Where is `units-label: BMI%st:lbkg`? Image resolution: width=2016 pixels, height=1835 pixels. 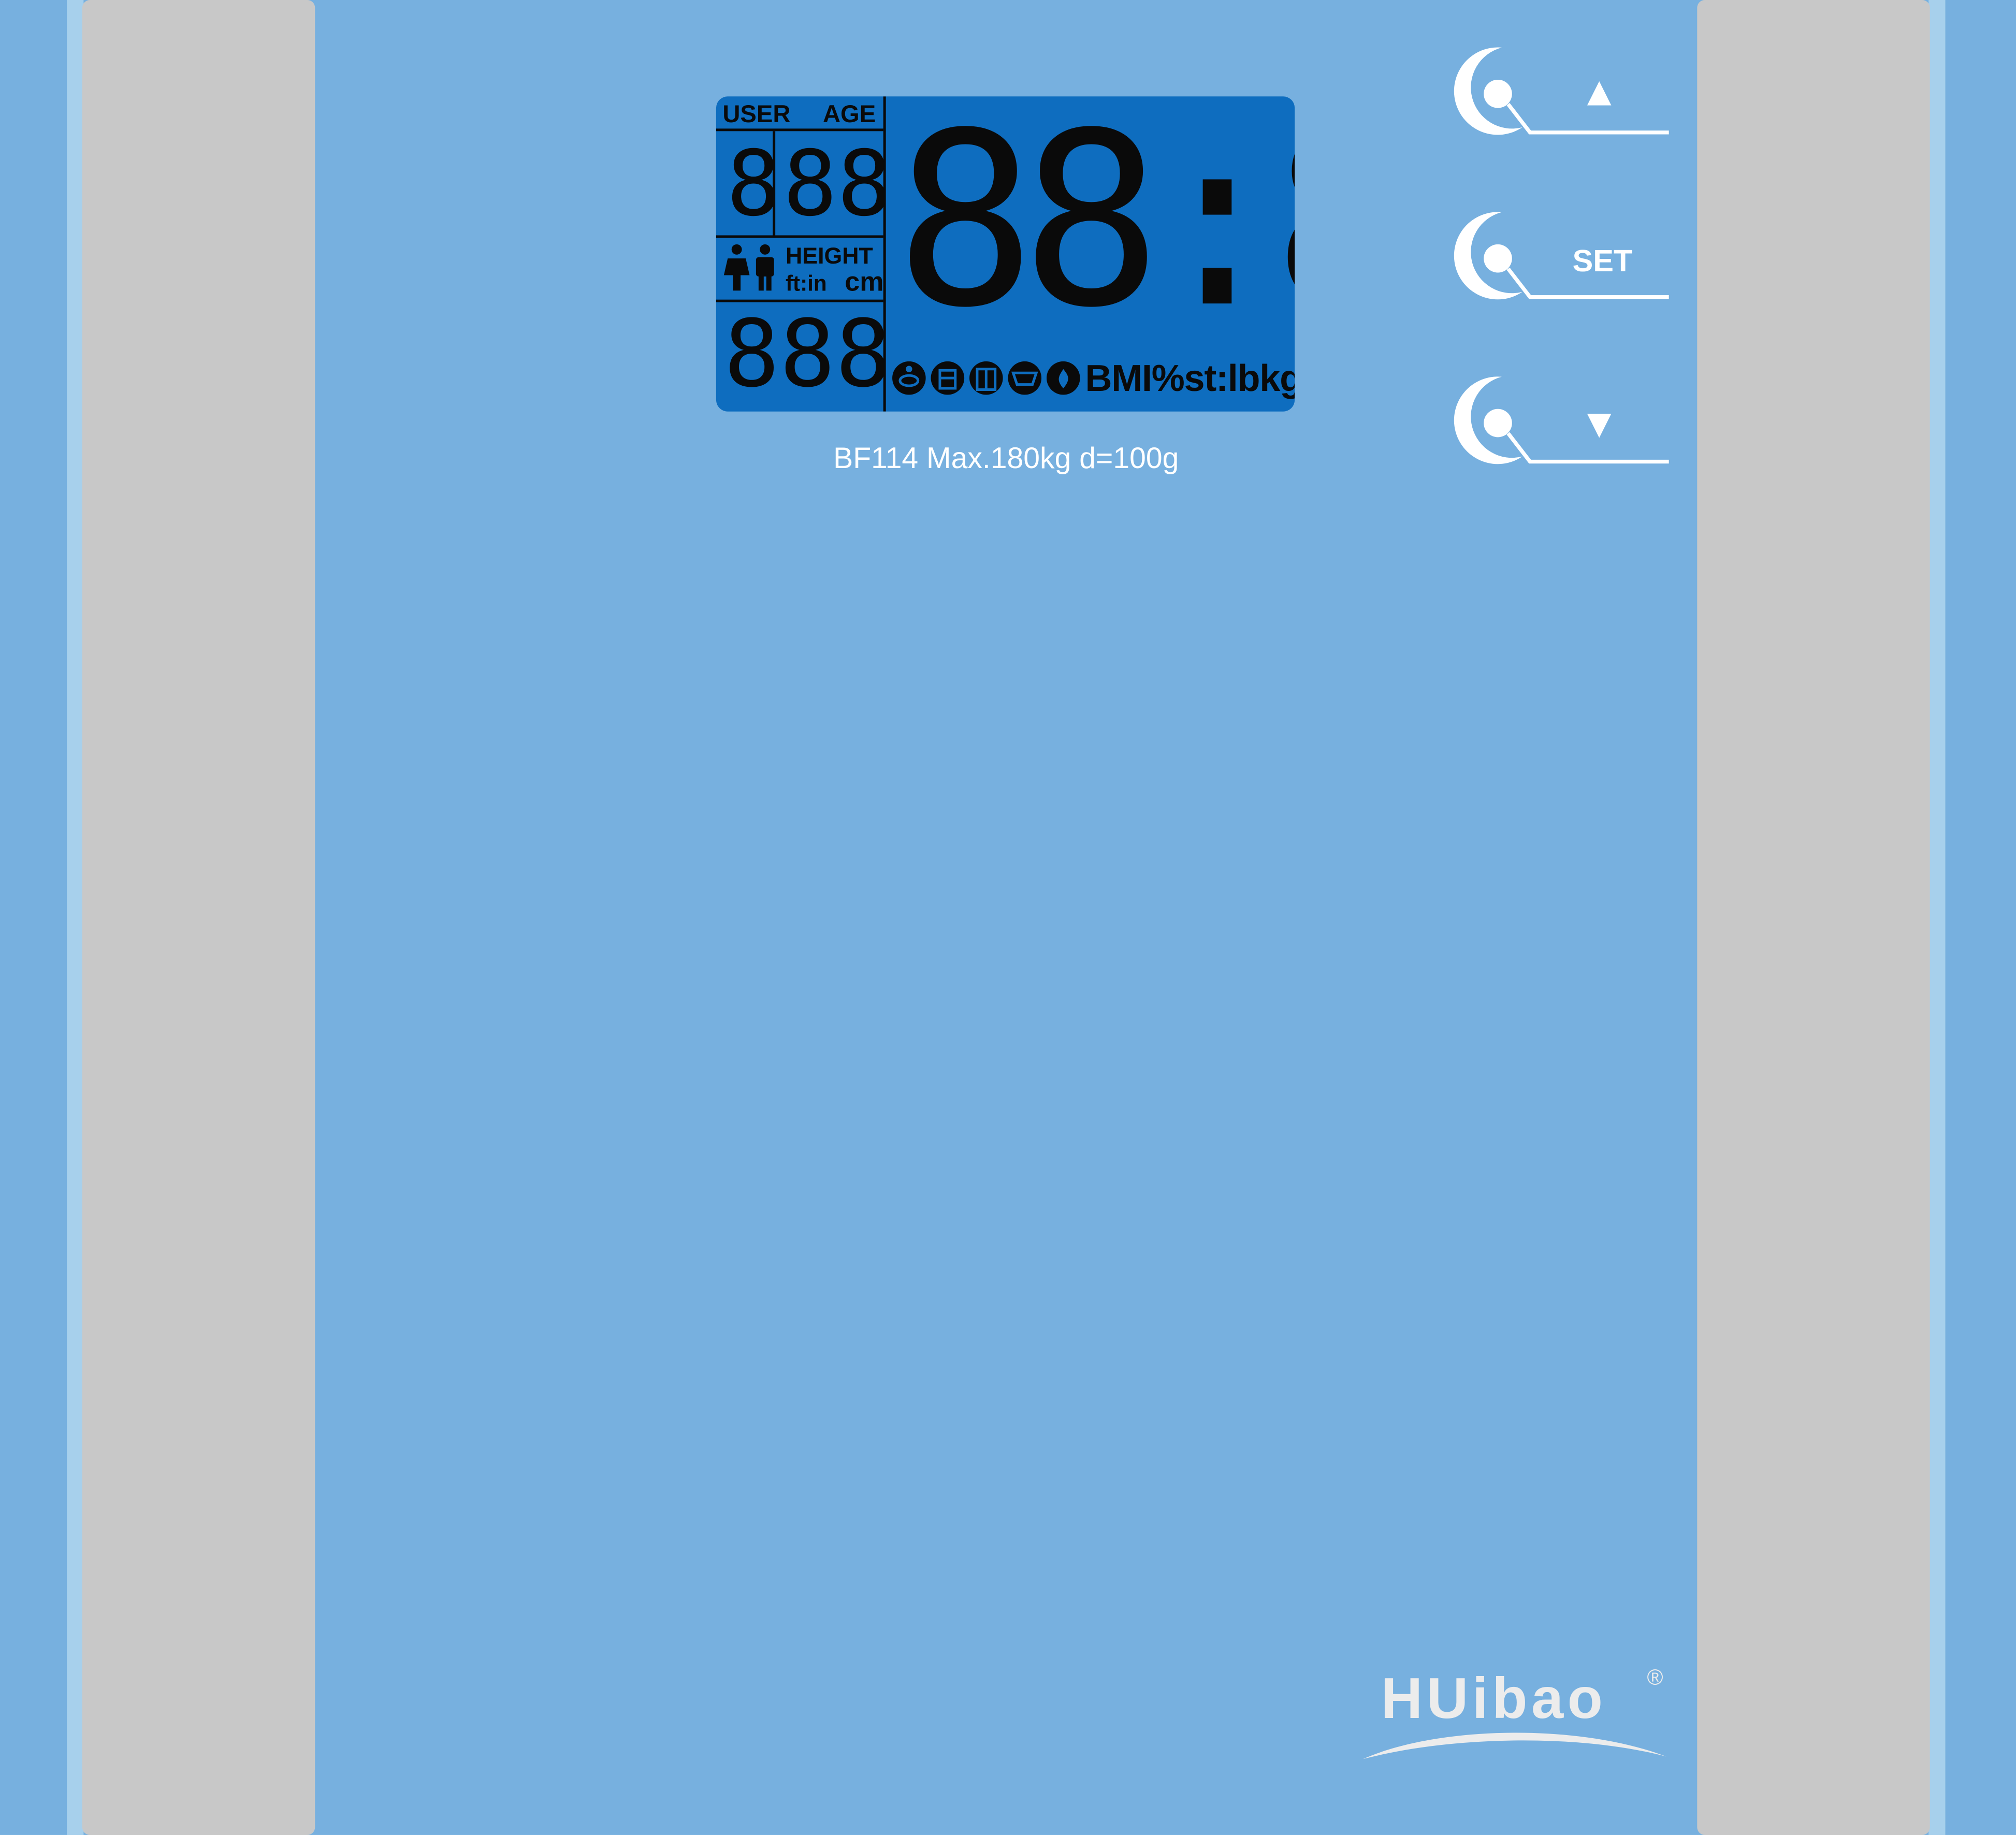 units-label: BMI%st:lbkg is located at coordinates (1190, 379).